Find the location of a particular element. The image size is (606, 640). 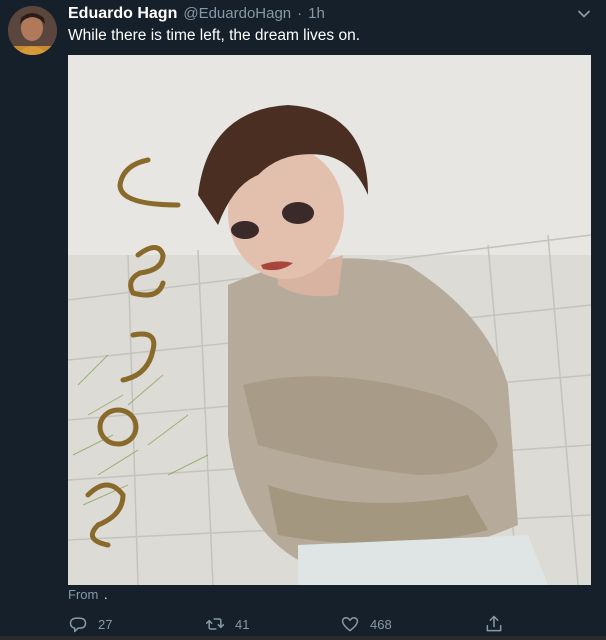

tweet-header: Eduardo Hagn @EduardoHagn · 1h is located at coordinates (317, 16).